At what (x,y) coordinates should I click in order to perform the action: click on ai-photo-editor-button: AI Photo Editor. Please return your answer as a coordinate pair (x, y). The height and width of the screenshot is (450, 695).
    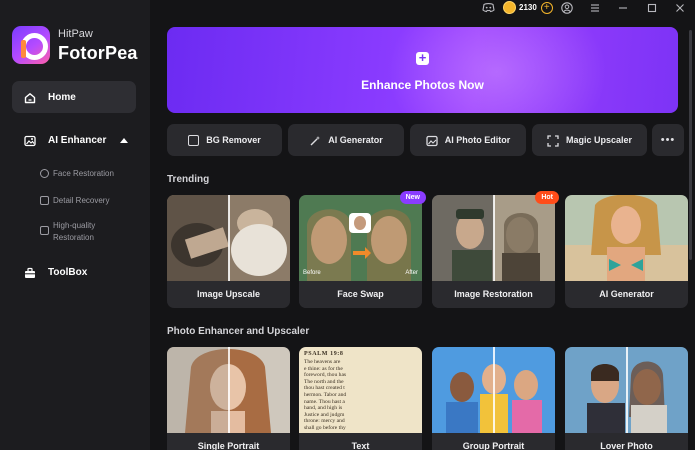
    Looking at the image, I should click on (468, 140).